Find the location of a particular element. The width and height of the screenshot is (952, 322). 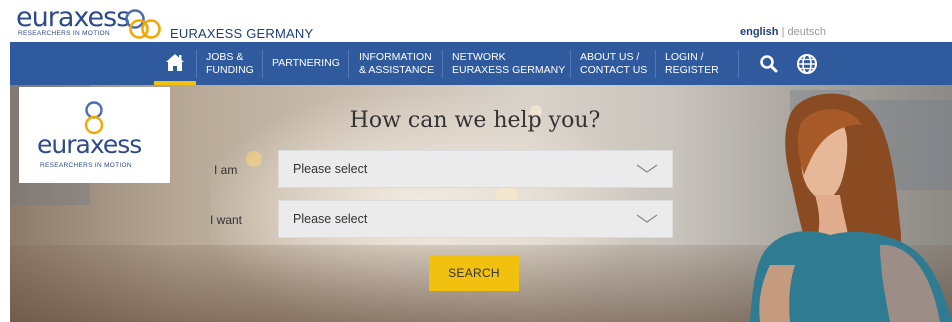

language-deutsch: deutsch is located at coordinates (807, 32).